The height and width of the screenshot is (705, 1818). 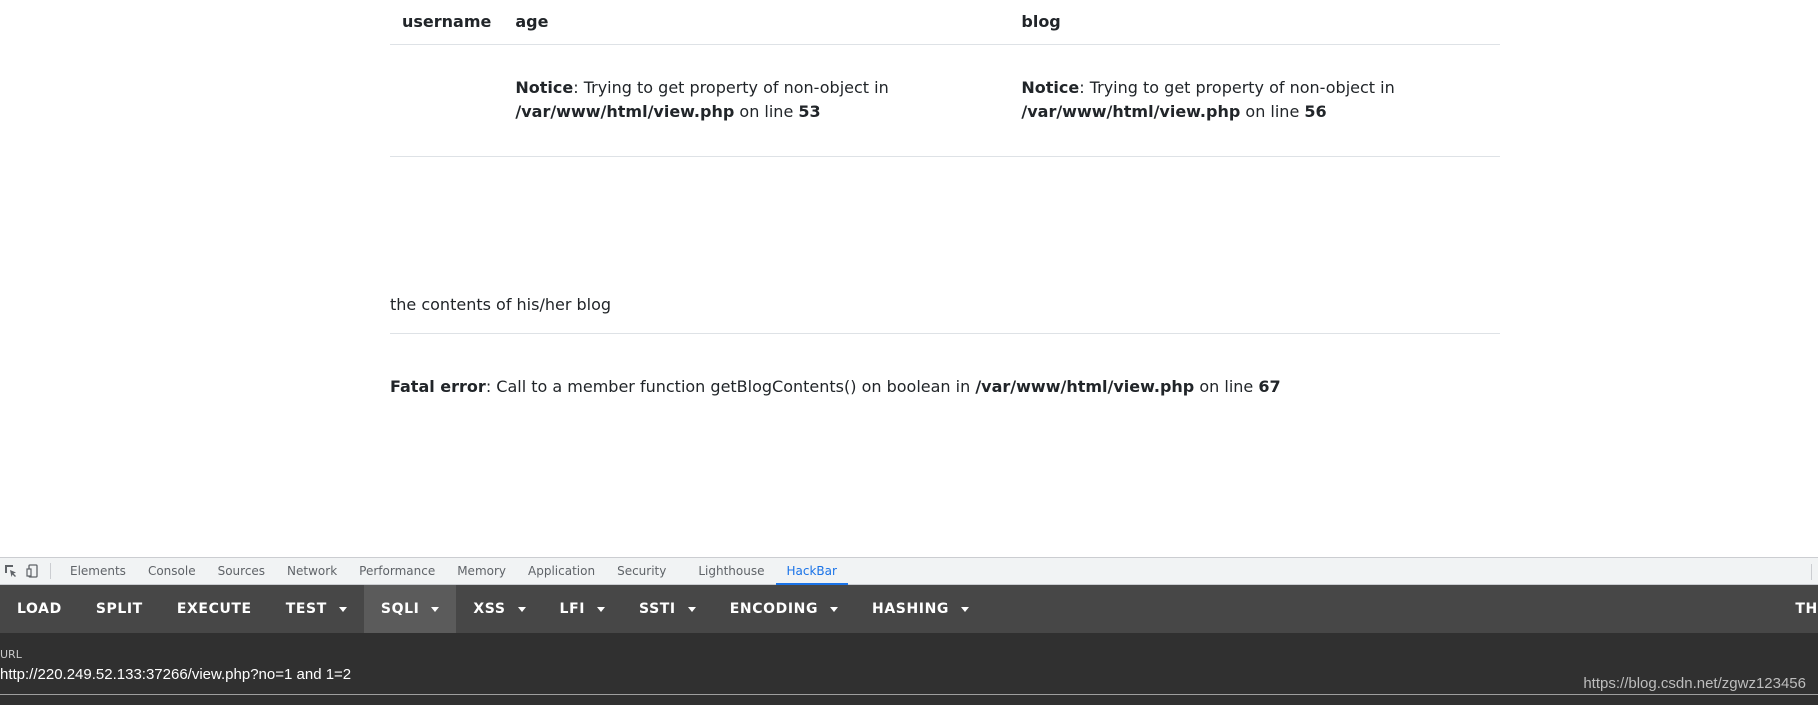 I want to click on test-menu-button: TEST, so click(x=316, y=609).